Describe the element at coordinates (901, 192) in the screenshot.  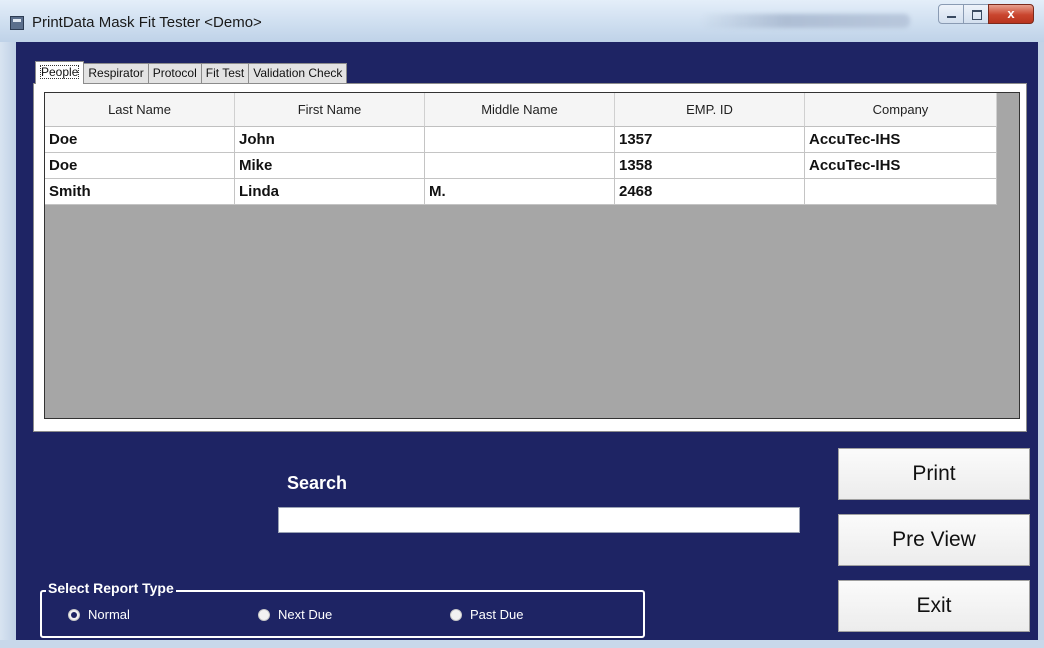
I see `cell-company` at that location.